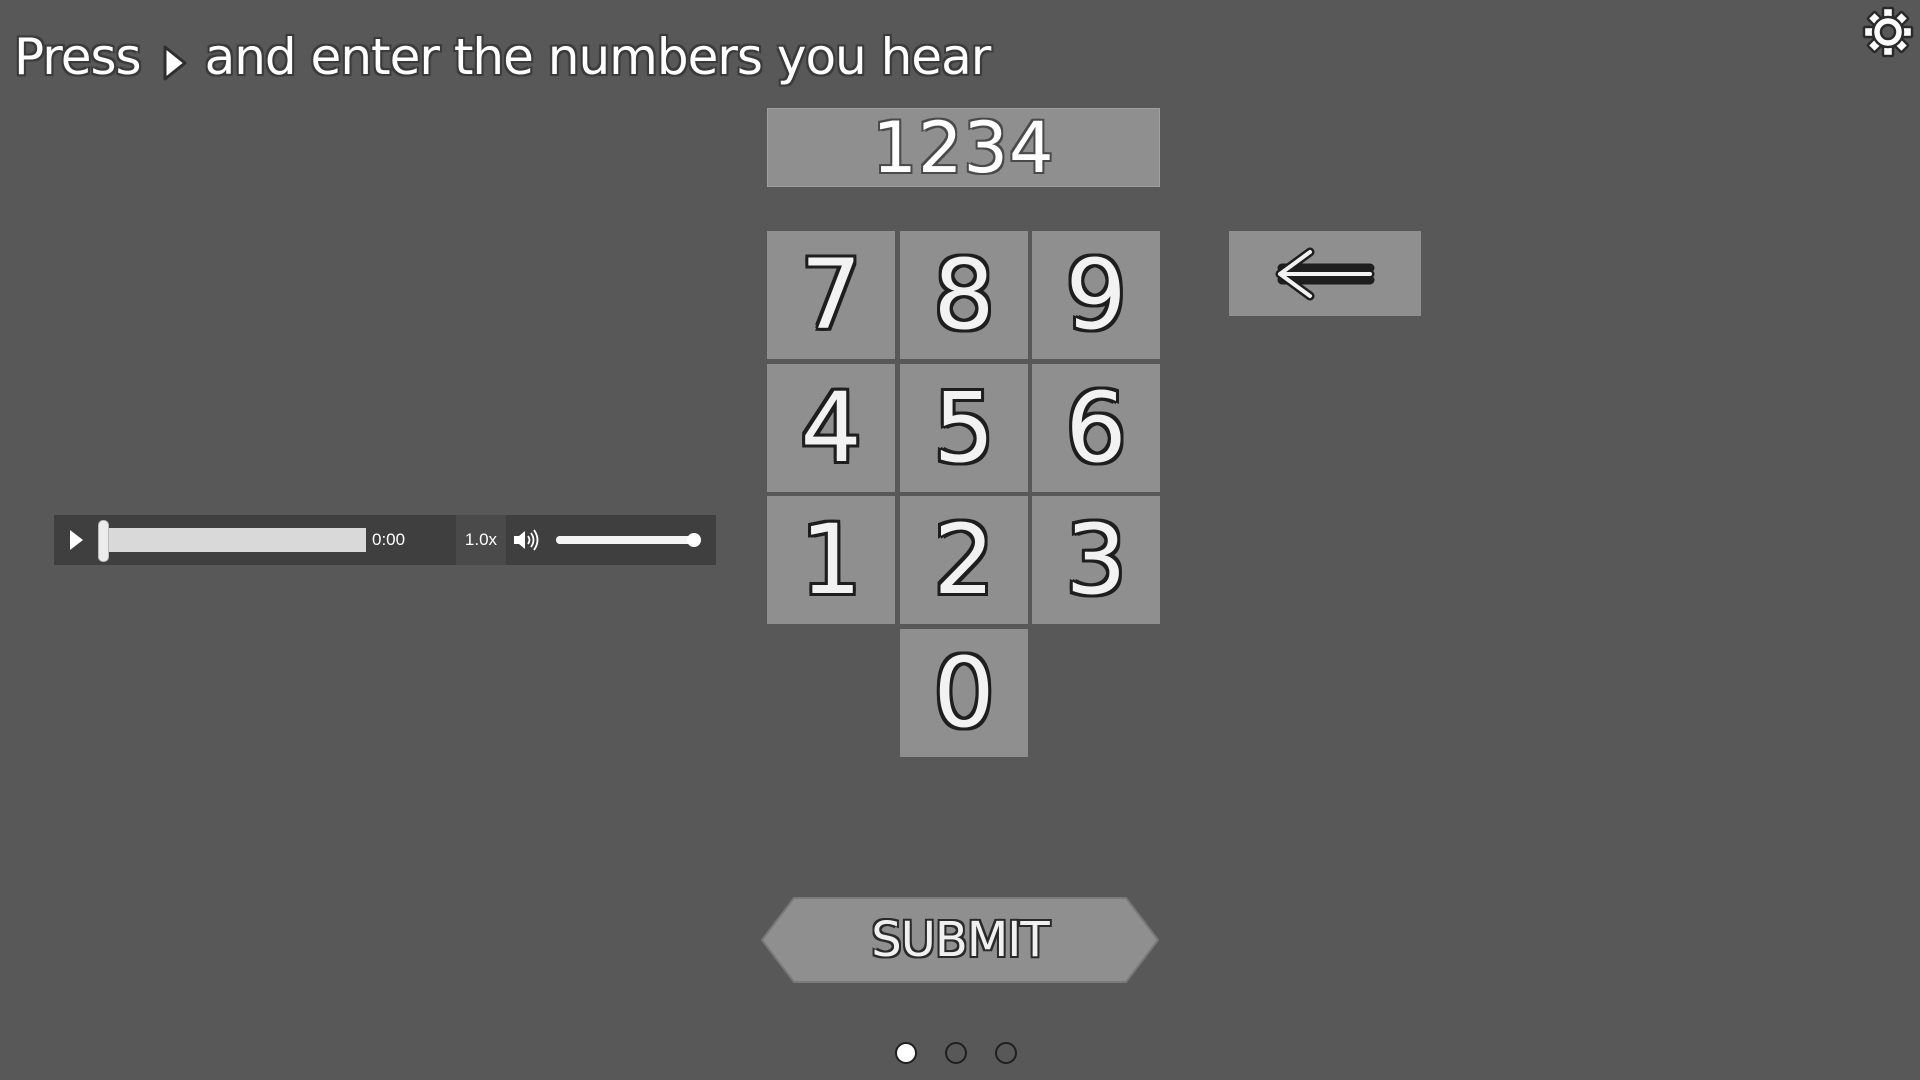 The height and width of the screenshot is (1080, 1920). Describe the element at coordinates (598, 57) in the screenshot. I see `instruction-after: and enter the numbers you hear` at that location.